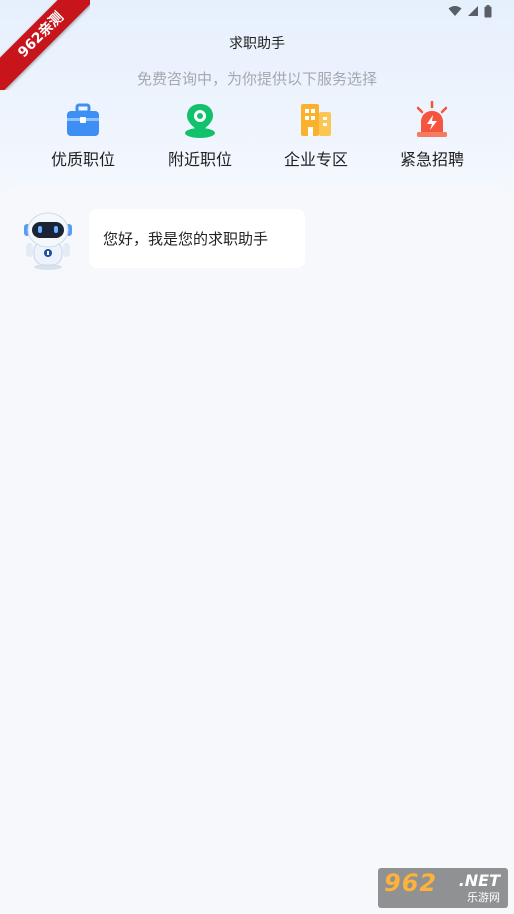 This screenshot has width=514, height=914. Describe the element at coordinates (199, 159) in the screenshot. I see `service-label: 附近职位` at that location.